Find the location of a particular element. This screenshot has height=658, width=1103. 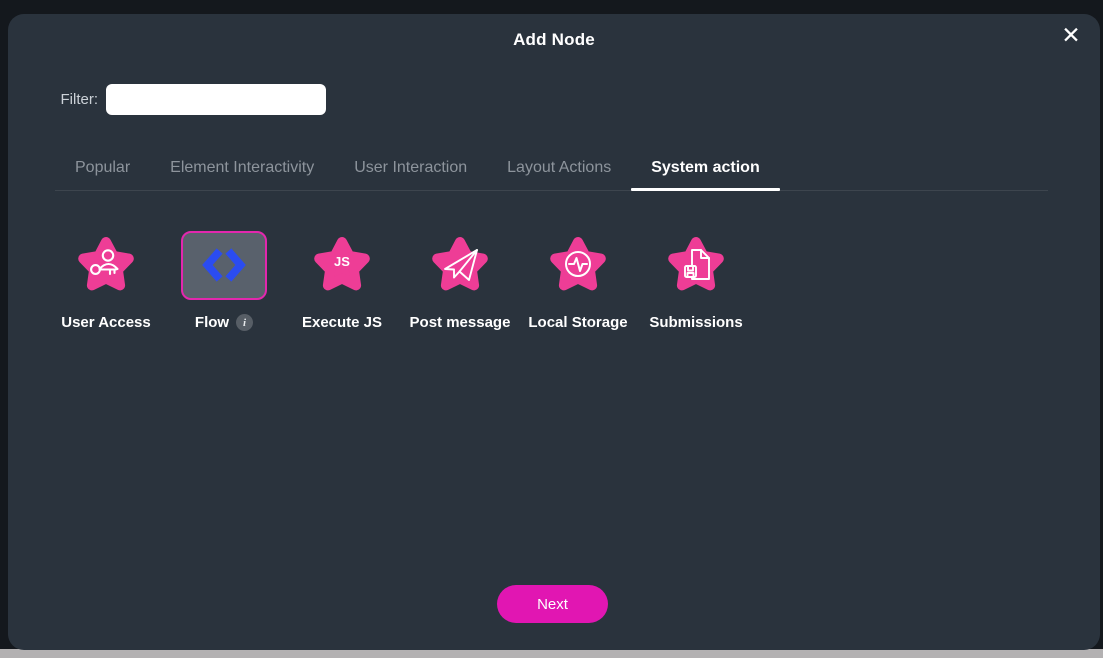

filter-input is located at coordinates (216, 99).